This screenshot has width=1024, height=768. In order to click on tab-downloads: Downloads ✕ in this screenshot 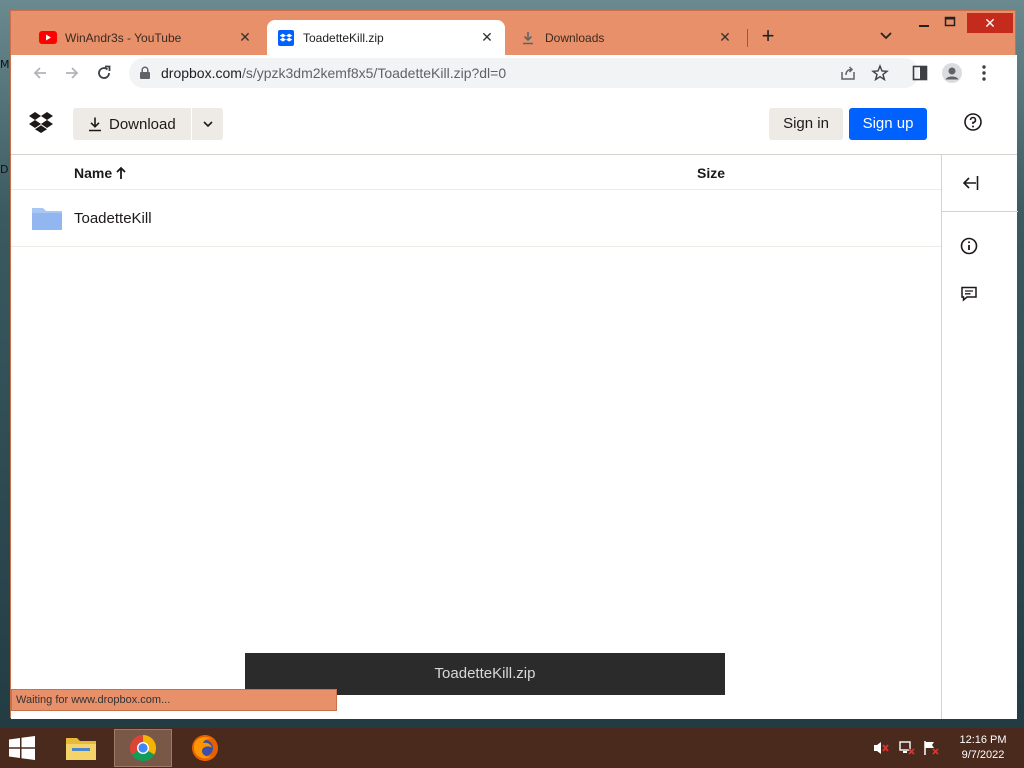, I will do `click(626, 37)`.